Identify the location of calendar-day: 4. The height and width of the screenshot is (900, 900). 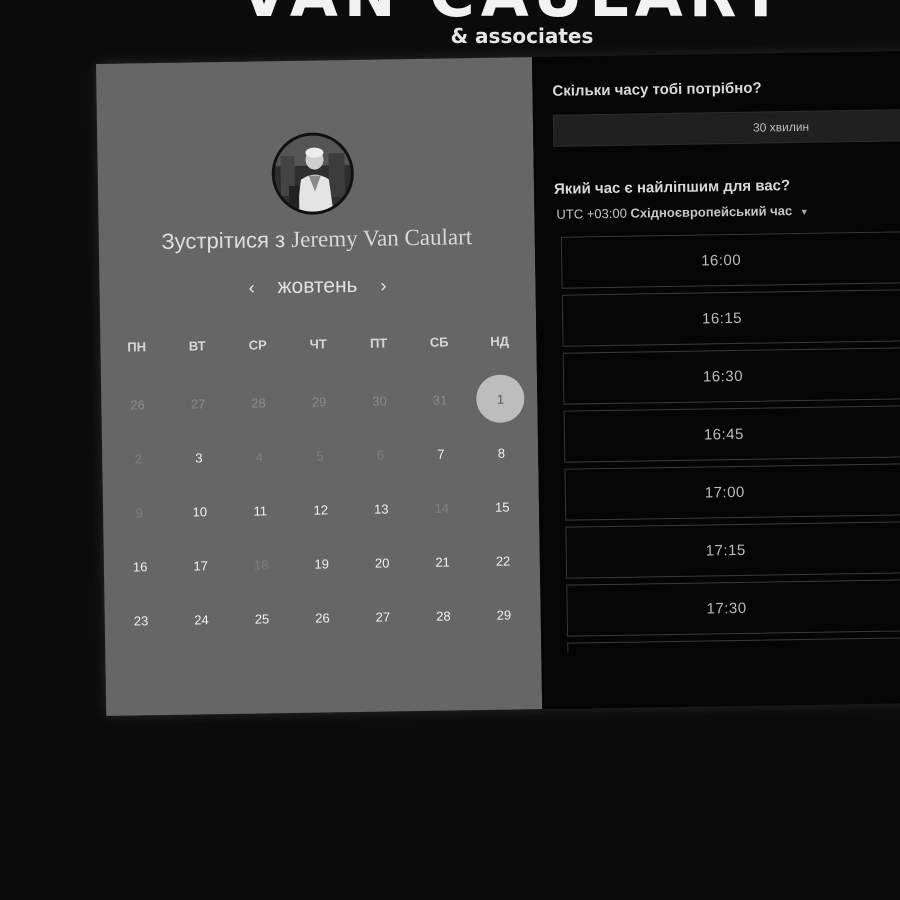
(259, 456).